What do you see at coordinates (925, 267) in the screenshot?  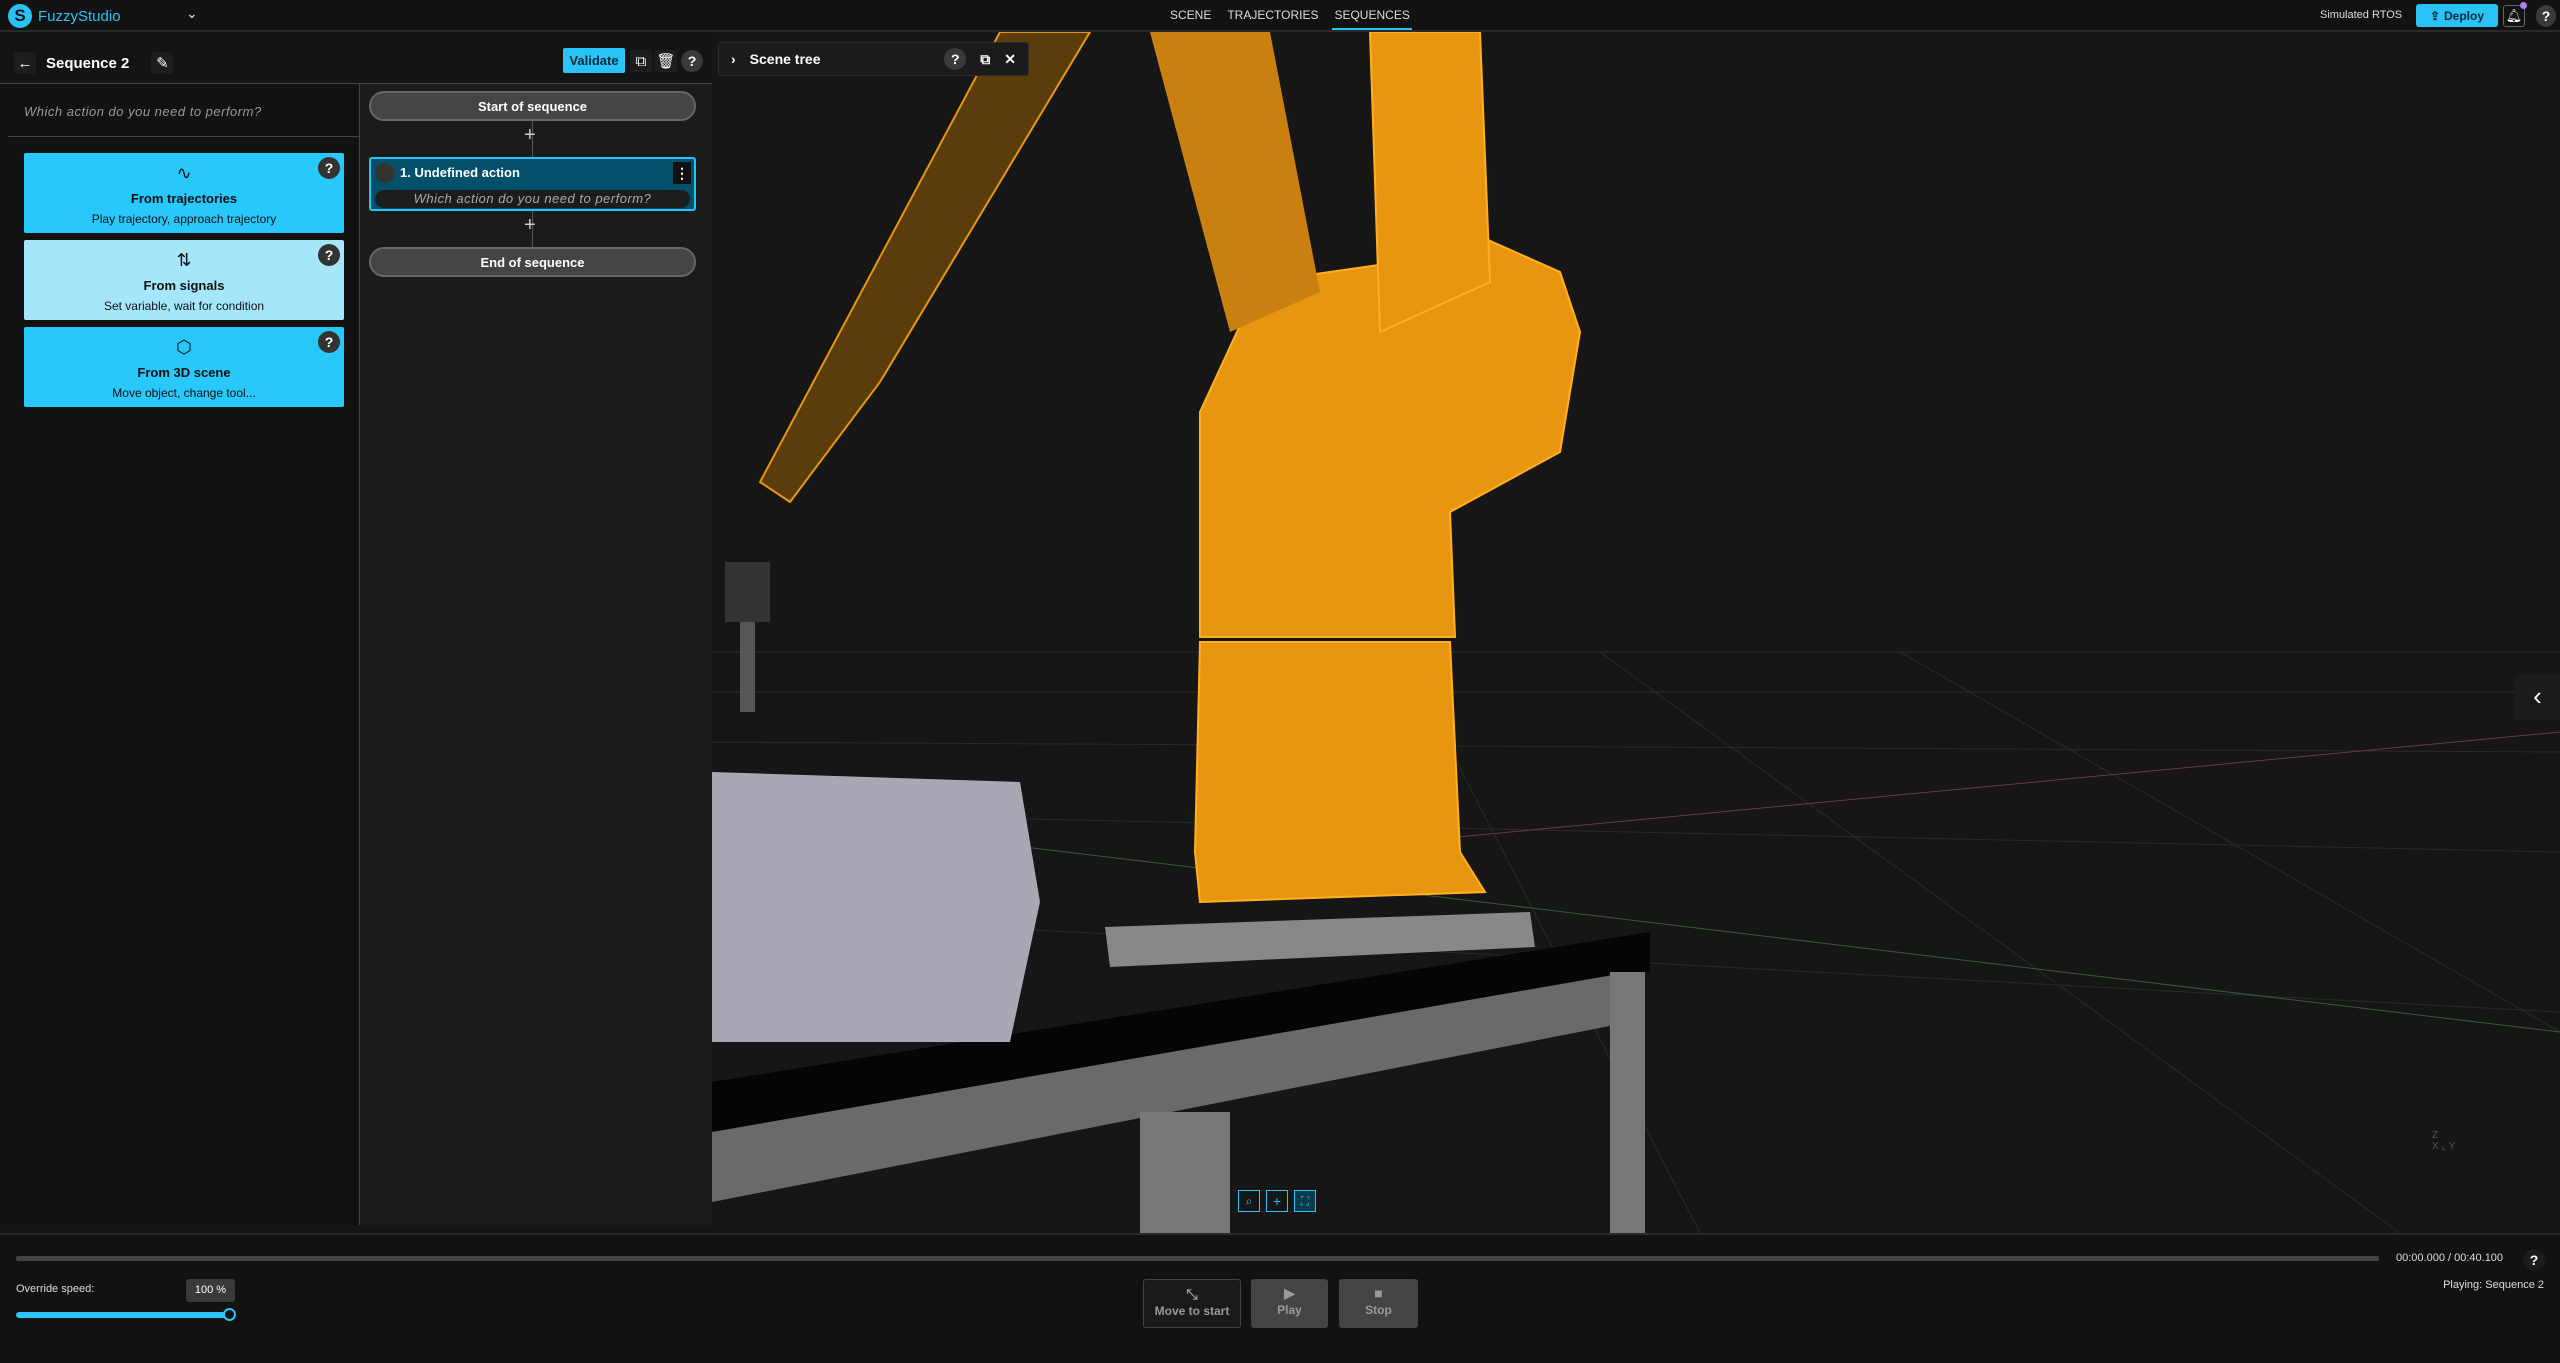 I see `robot-forearm-ghost` at bounding box center [925, 267].